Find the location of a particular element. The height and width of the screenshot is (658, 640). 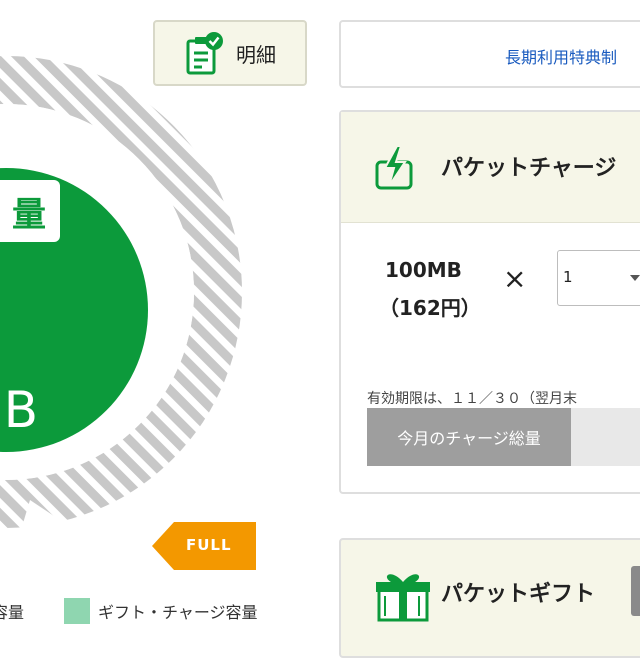

packet-charge-header: パケットチャージ is located at coordinates (490, 167).